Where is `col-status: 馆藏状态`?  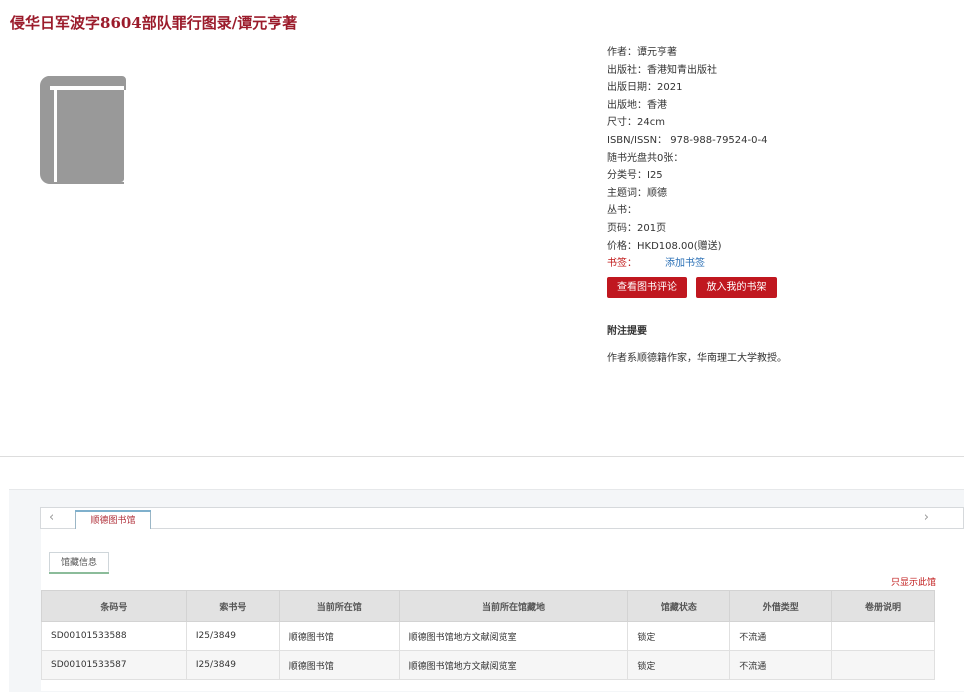
col-status: 馆藏状态 is located at coordinates (679, 606).